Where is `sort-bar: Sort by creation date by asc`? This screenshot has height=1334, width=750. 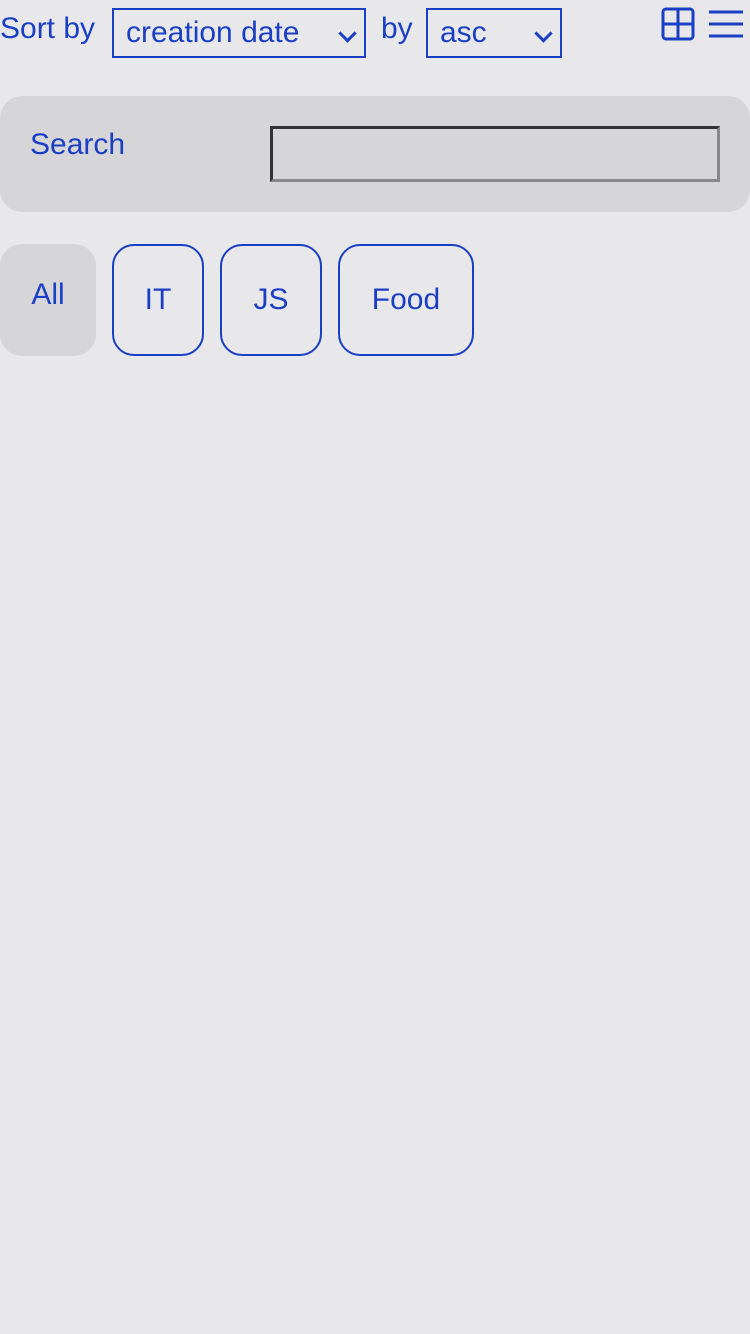 sort-bar: Sort by creation date by asc is located at coordinates (375, 35).